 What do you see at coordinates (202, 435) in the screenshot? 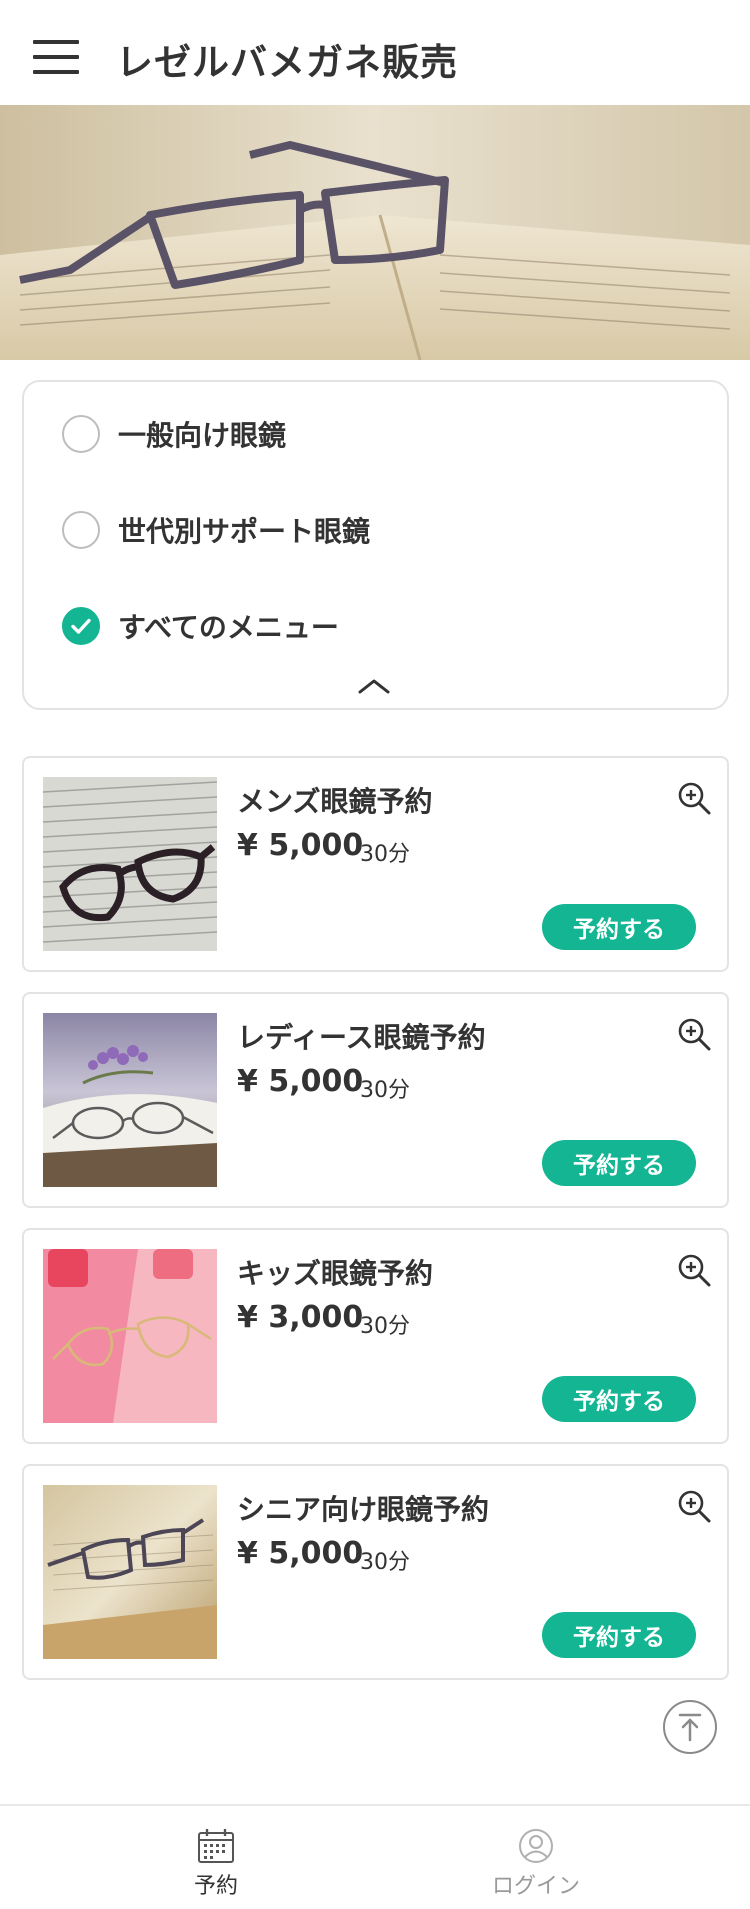
I see `filter-option-label: 一般向け眼鏡` at bounding box center [202, 435].